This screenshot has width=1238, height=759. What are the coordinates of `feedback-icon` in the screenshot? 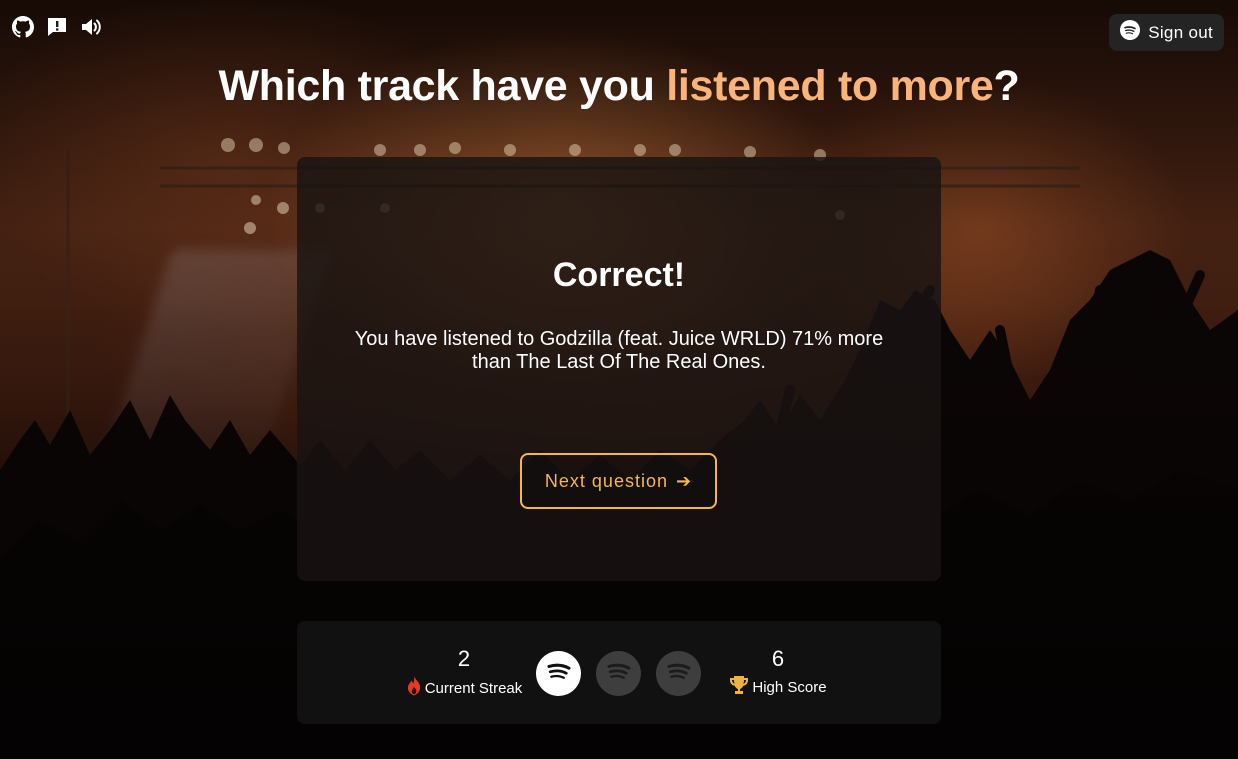 It's located at (57, 27).